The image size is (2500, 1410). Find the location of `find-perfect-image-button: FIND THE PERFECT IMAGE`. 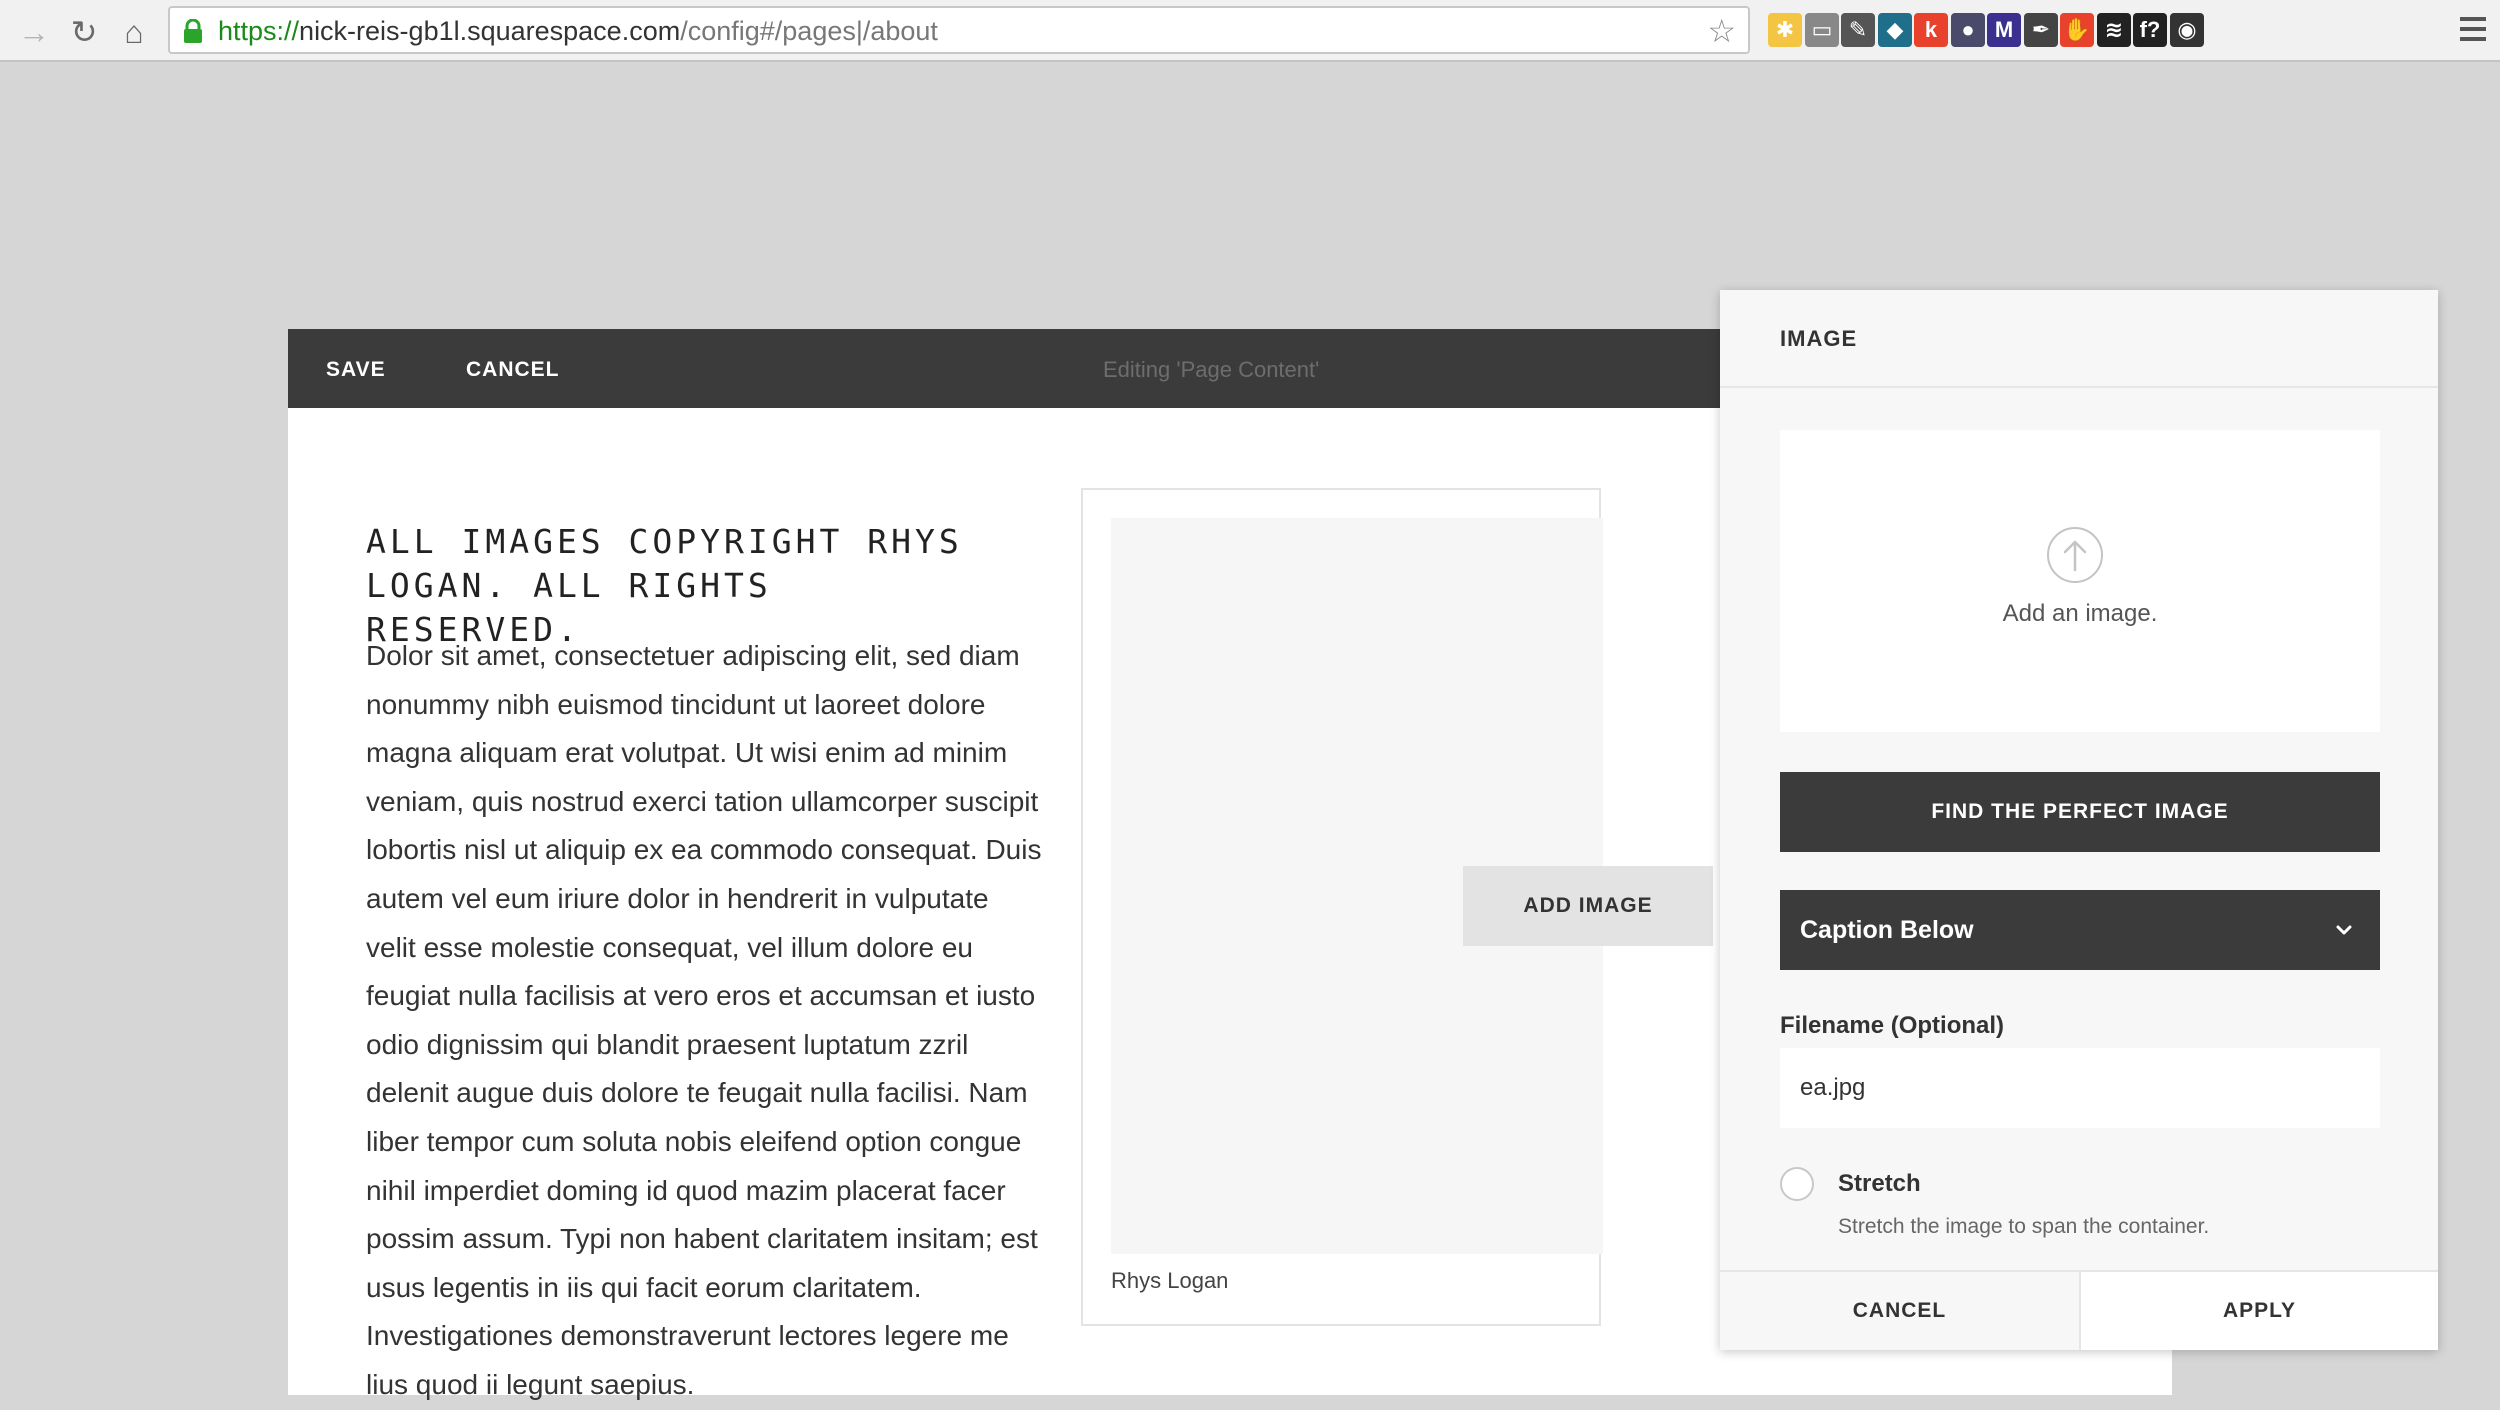

find-perfect-image-button: FIND THE PERFECT IMAGE is located at coordinates (2080, 812).